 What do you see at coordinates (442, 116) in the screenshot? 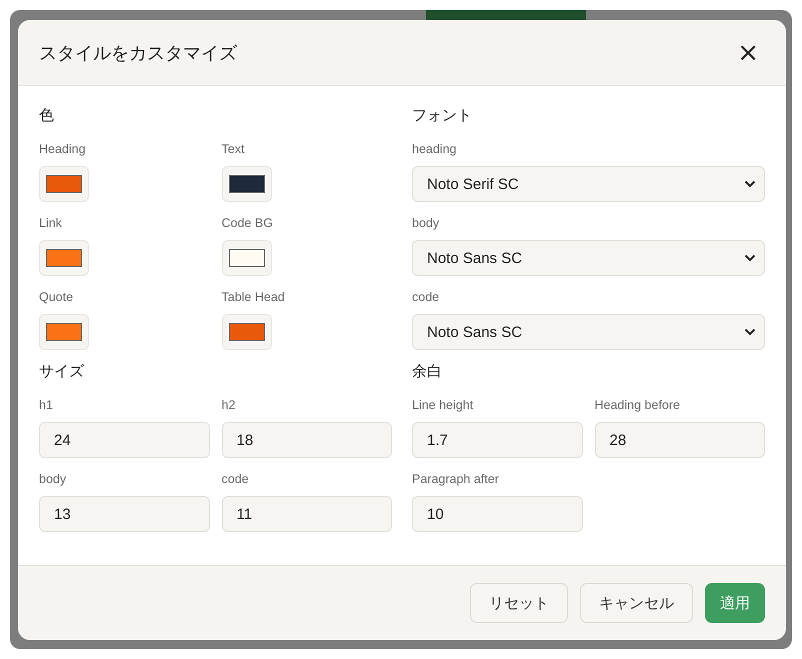
I see `section-heading: フォント` at bounding box center [442, 116].